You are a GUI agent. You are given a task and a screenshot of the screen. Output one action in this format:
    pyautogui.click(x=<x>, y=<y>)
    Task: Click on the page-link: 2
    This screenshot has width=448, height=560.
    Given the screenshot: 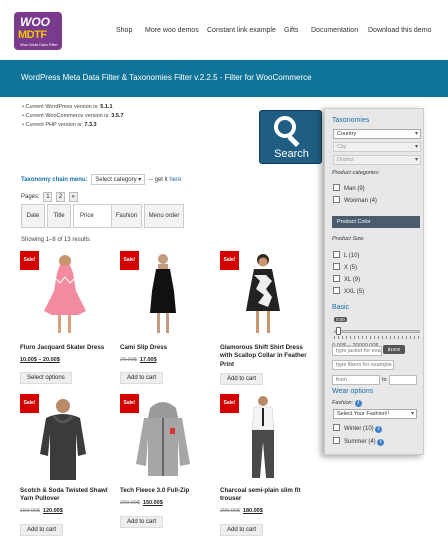 What is the action you would take?
    pyautogui.click(x=61, y=197)
    